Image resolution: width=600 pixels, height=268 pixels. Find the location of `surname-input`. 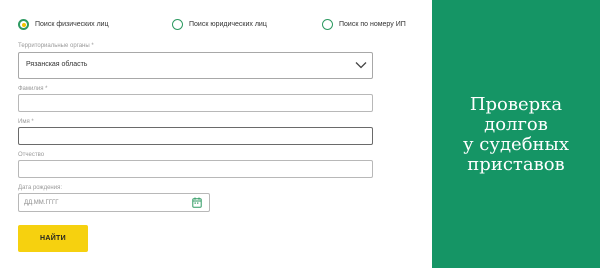

surname-input is located at coordinates (195, 103).